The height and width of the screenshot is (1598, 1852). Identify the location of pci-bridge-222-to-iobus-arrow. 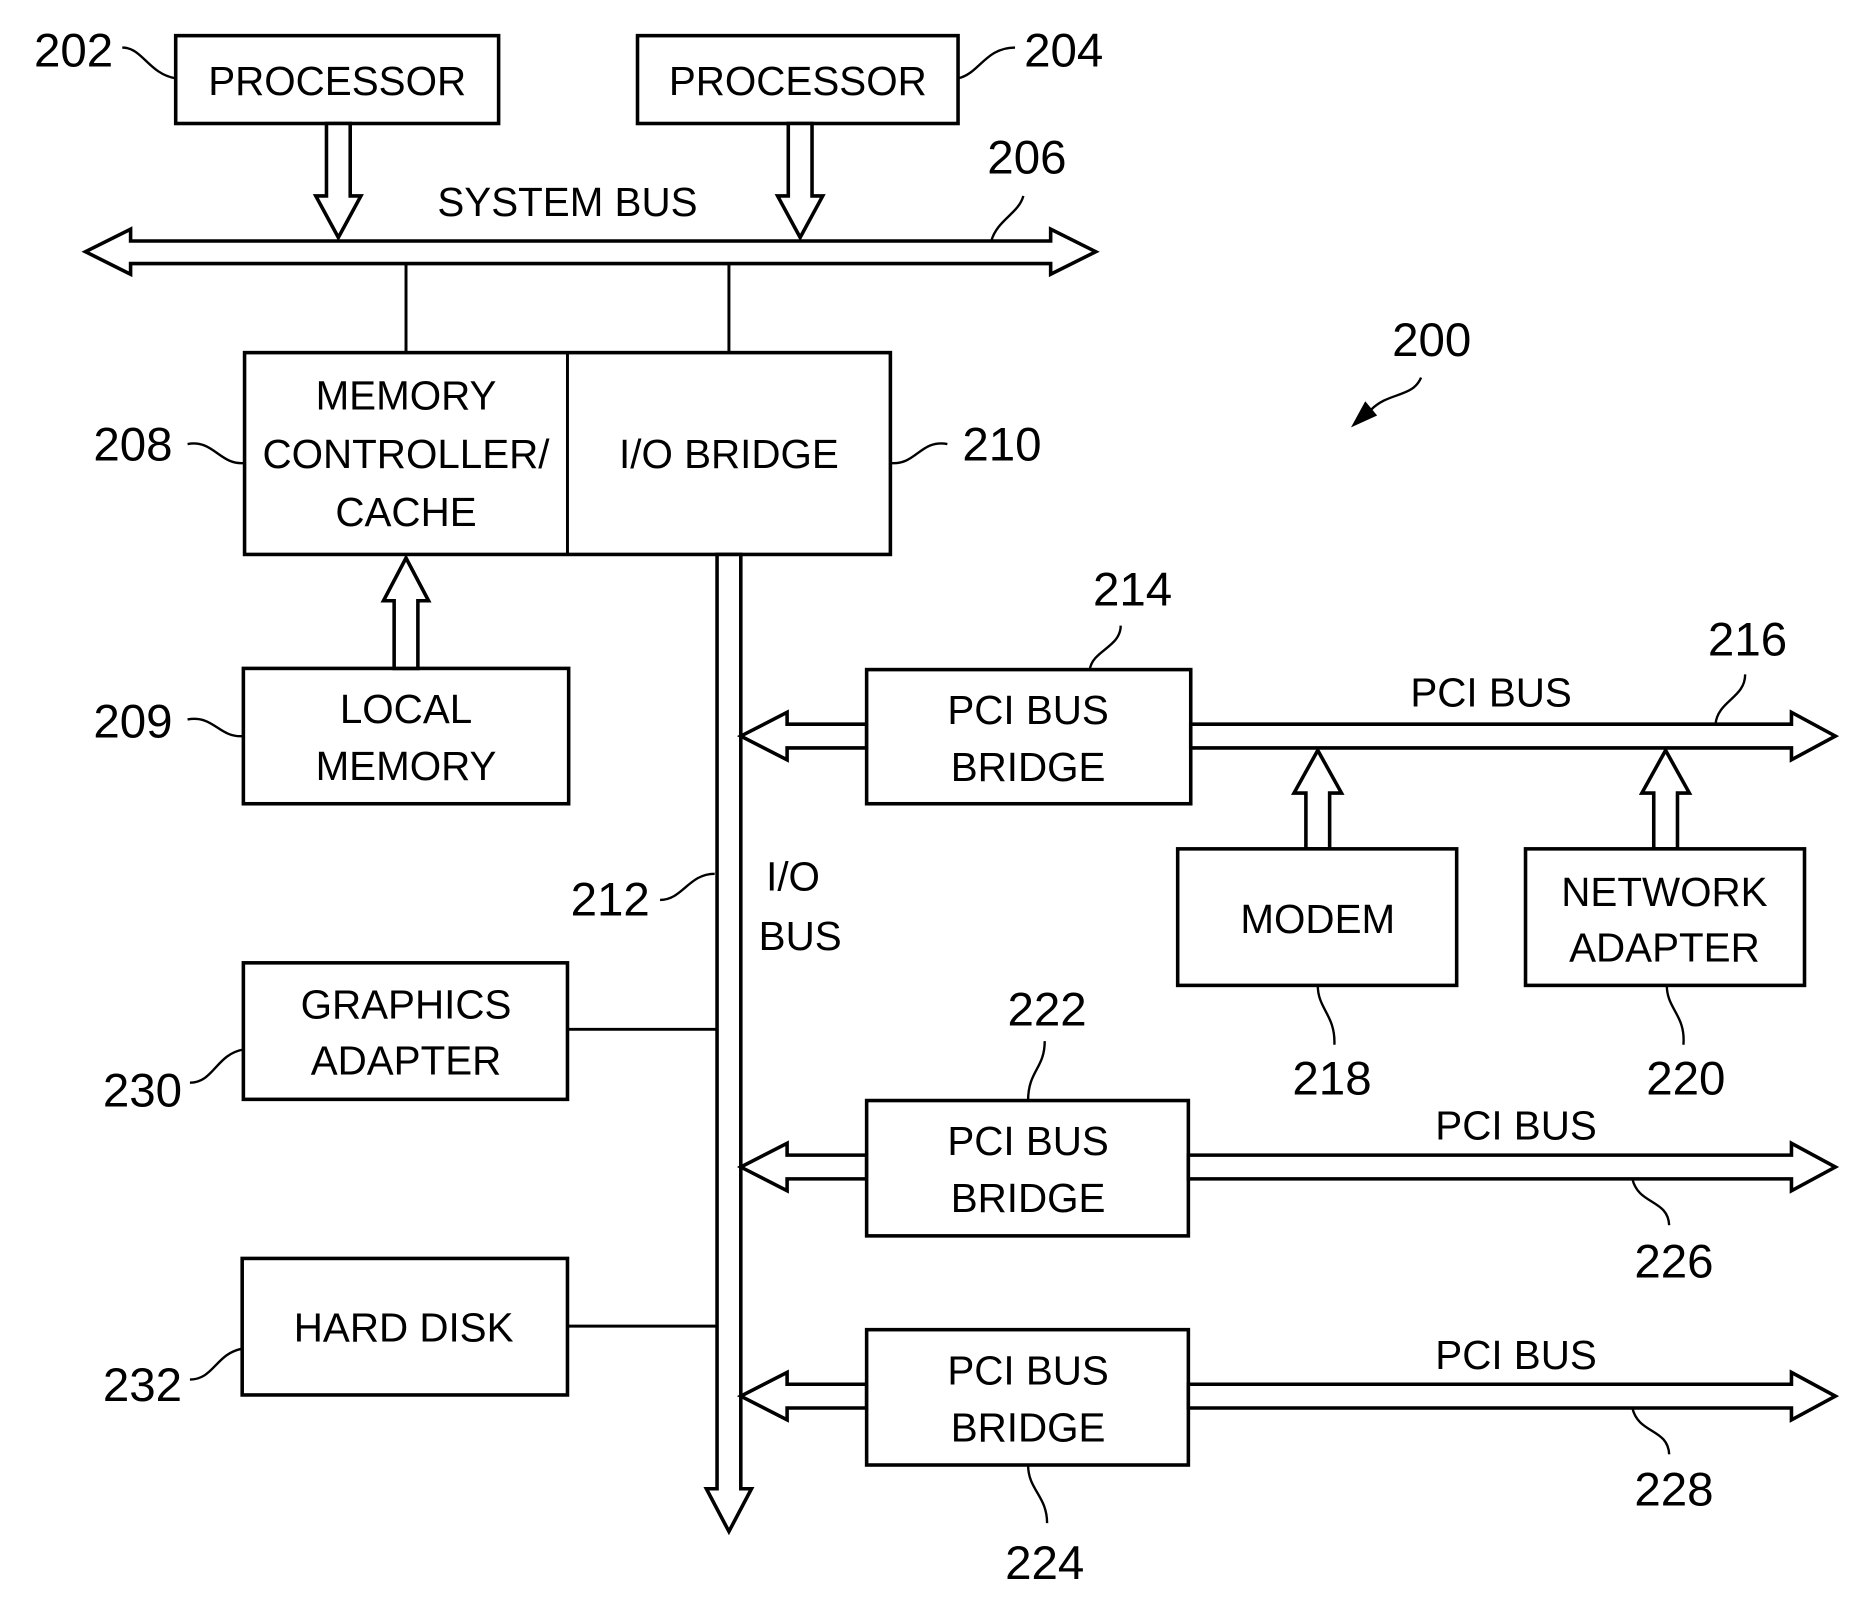
(802, 1167).